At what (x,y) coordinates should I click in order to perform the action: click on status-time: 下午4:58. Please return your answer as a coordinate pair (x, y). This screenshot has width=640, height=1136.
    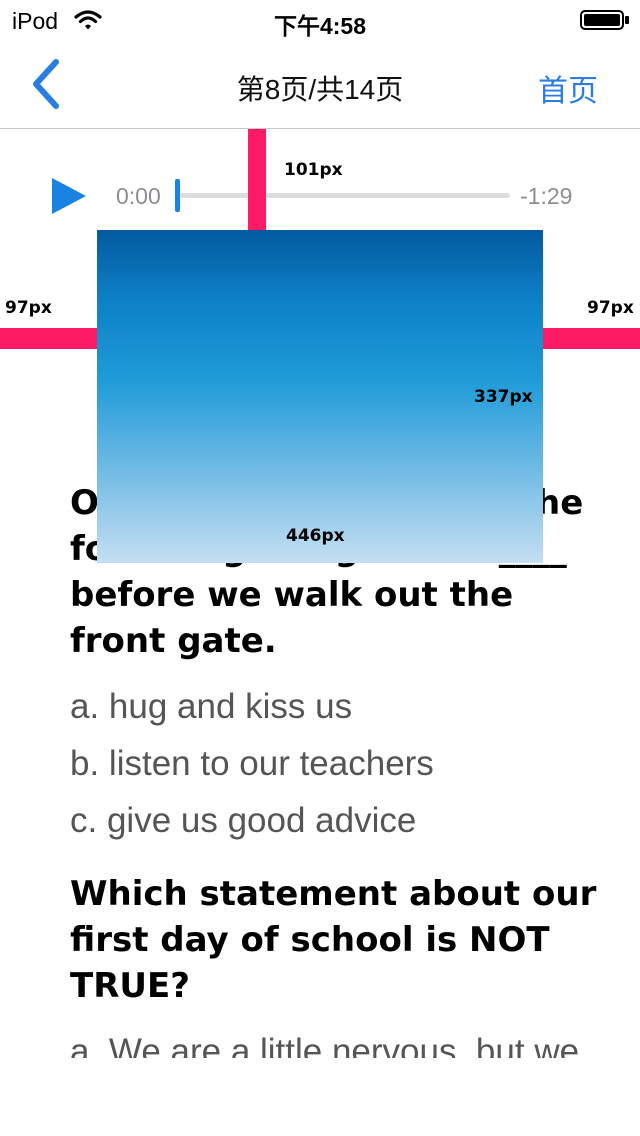
    Looking at the image, I should click on (320, 26).